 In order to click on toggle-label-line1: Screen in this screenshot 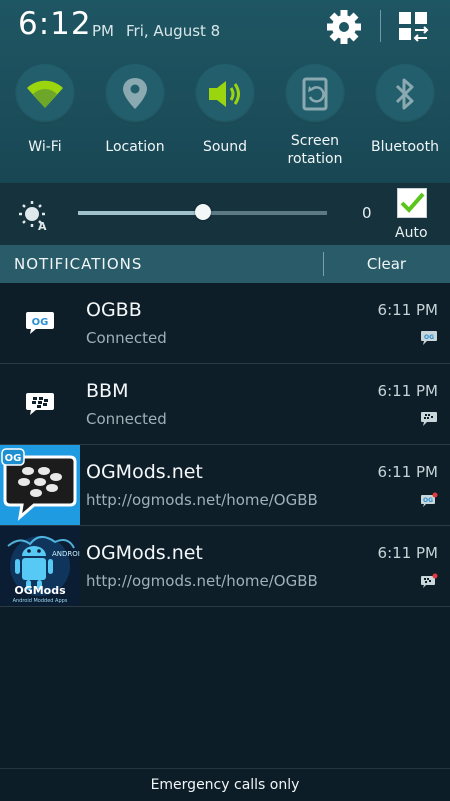, I will do `click(315, 141)`.